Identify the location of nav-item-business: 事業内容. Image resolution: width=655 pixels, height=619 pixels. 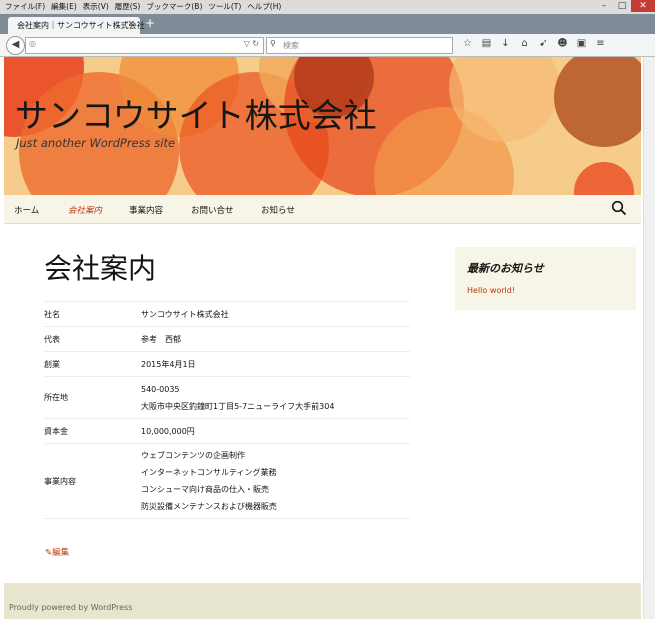
(146, 210).